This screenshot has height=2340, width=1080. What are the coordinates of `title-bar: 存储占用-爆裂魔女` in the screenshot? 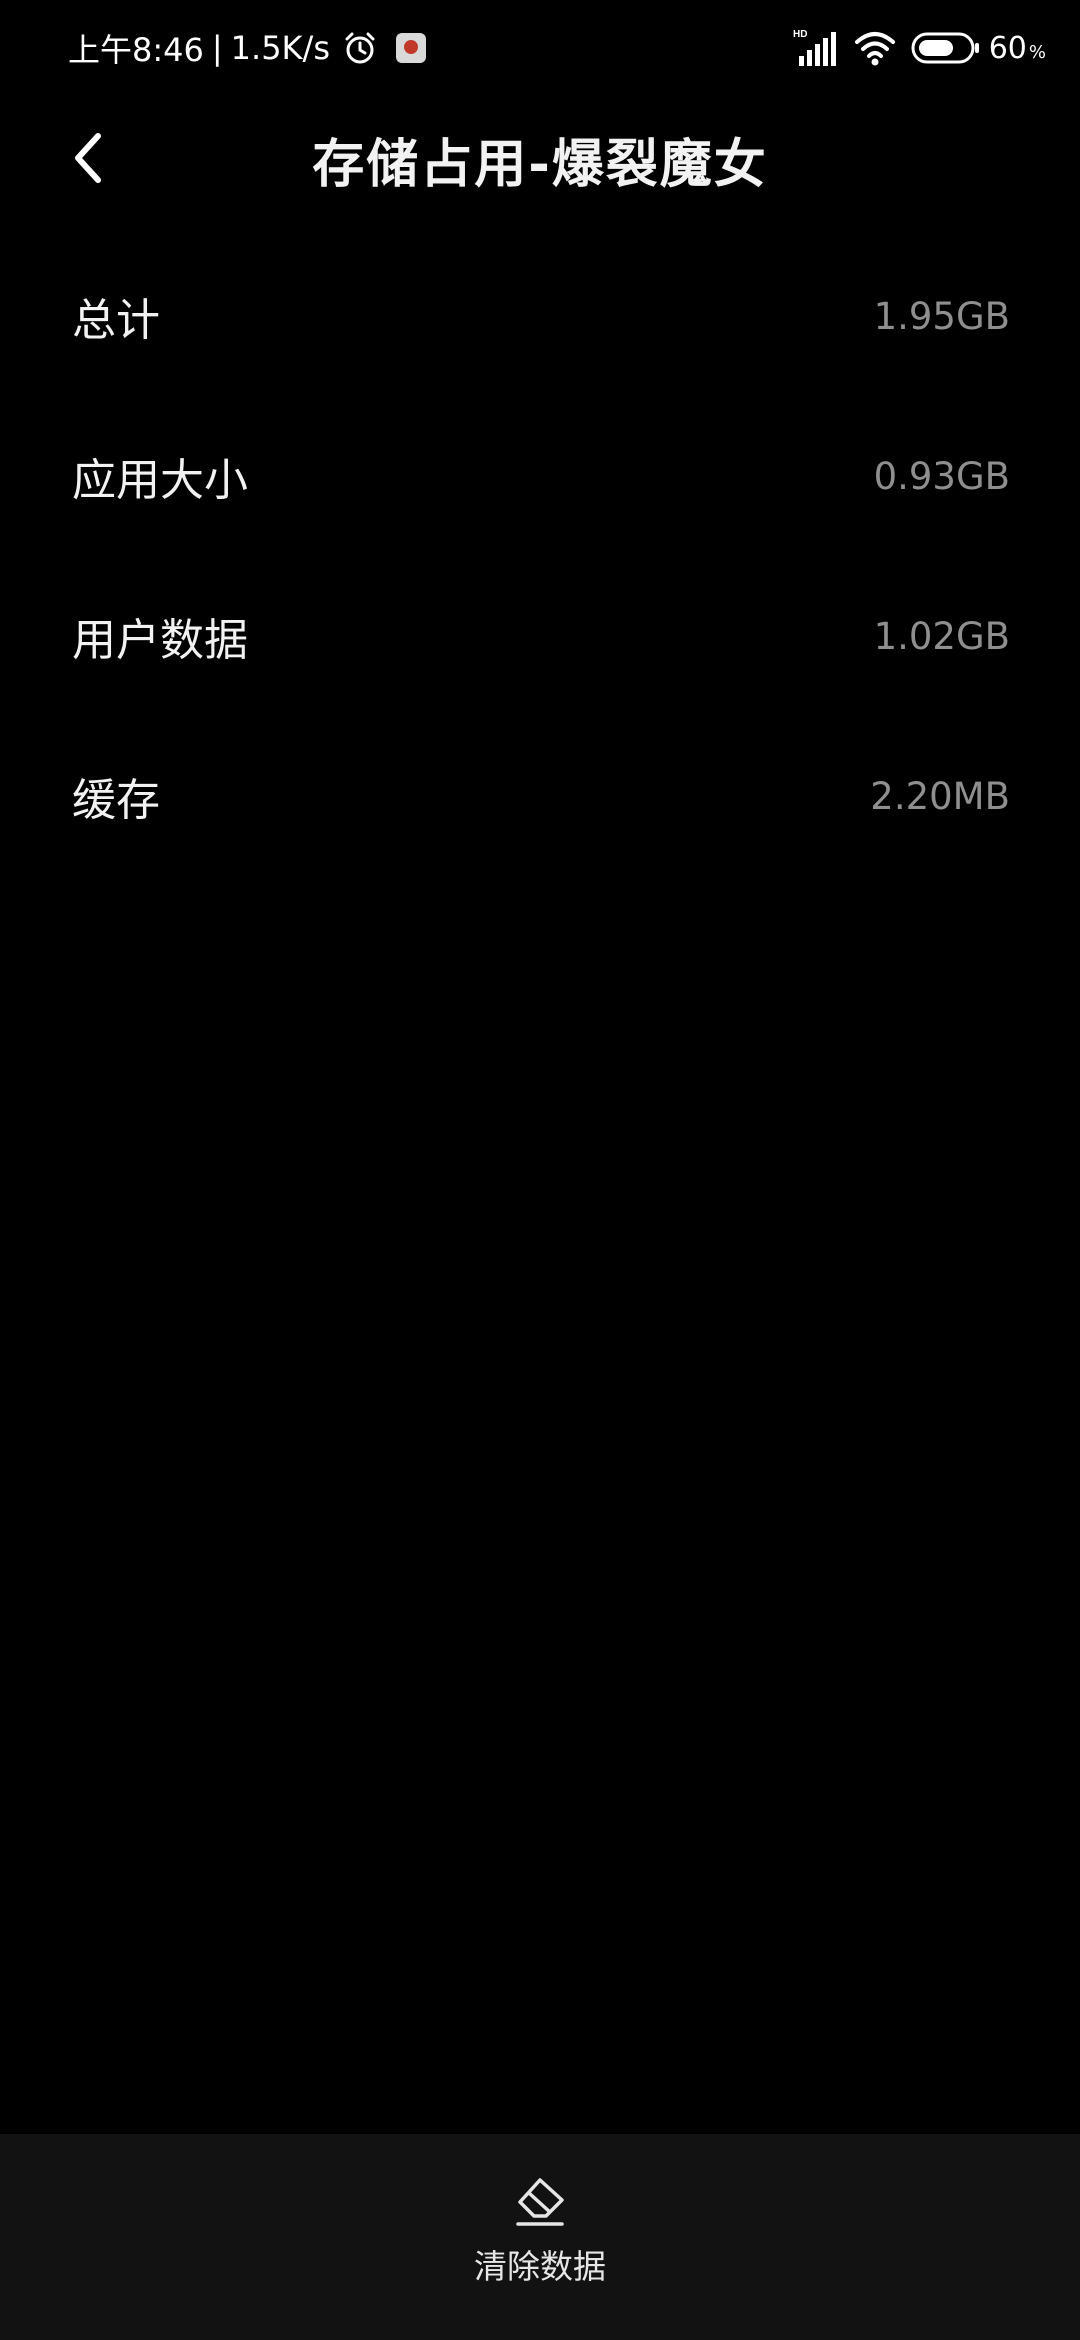 It's located at (540, 155).